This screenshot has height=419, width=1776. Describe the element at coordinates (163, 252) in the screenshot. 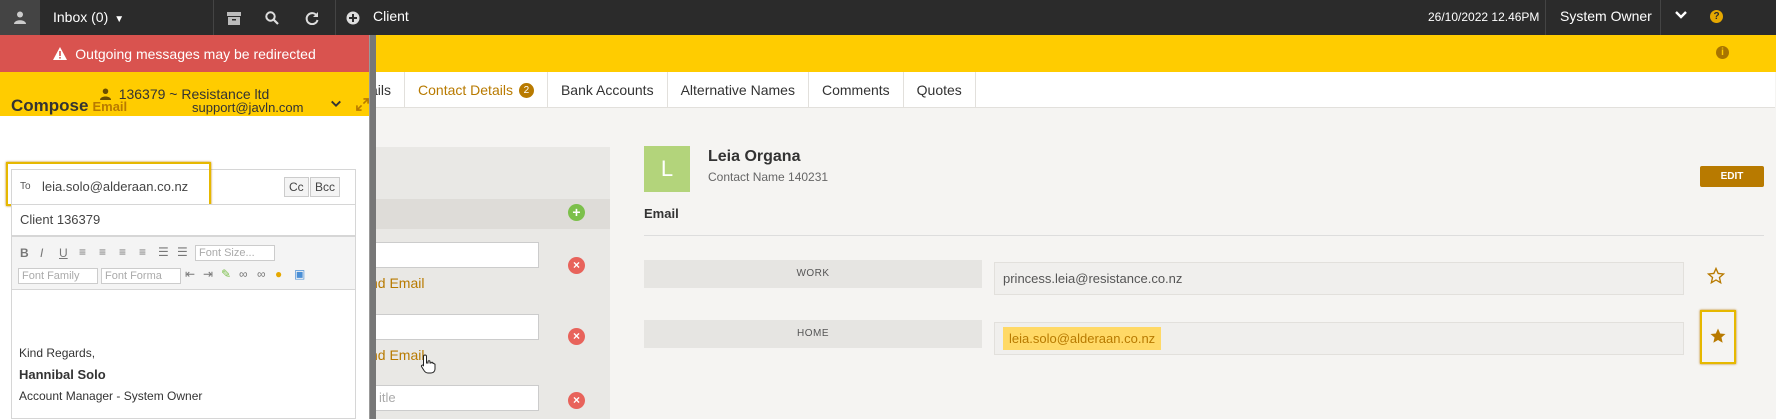

I see `numbered-list-icon: ☰` at that location.